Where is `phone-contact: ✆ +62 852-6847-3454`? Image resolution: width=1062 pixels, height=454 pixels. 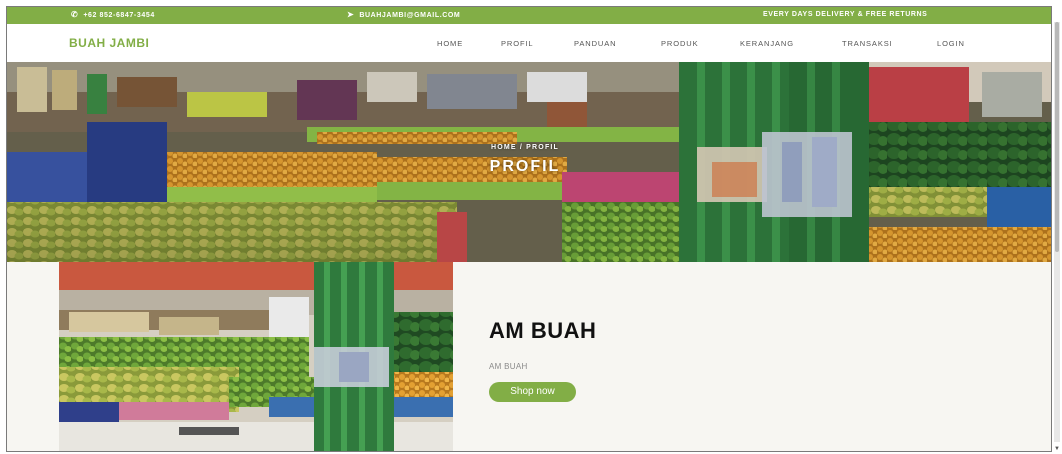 phone-contact: ✆ +62 852-6847-3454 is located at coordinates (113, 15).